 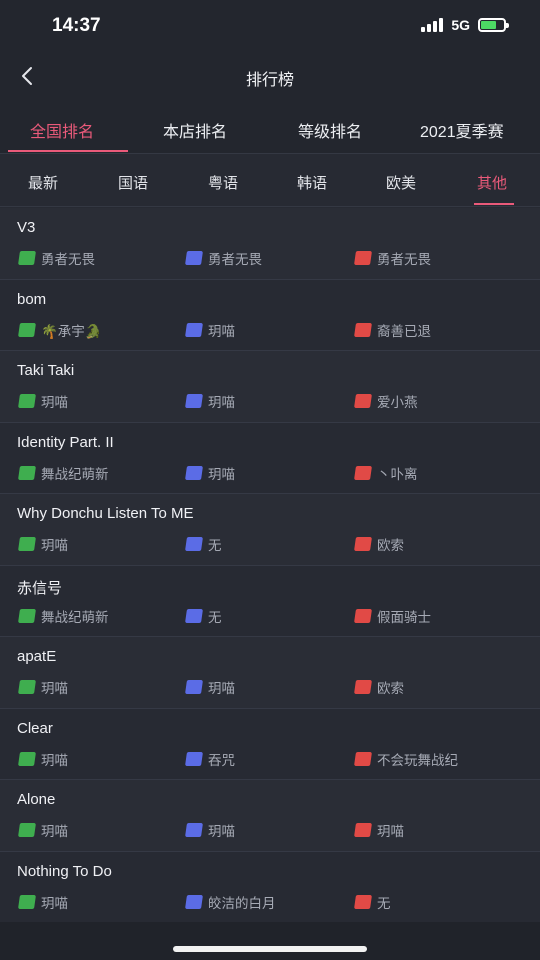 What do you see at coordinates (230, 902) in the screenshot?
I see `top-player-entry: 皎洁的白月` at bounding box center [230, 902].